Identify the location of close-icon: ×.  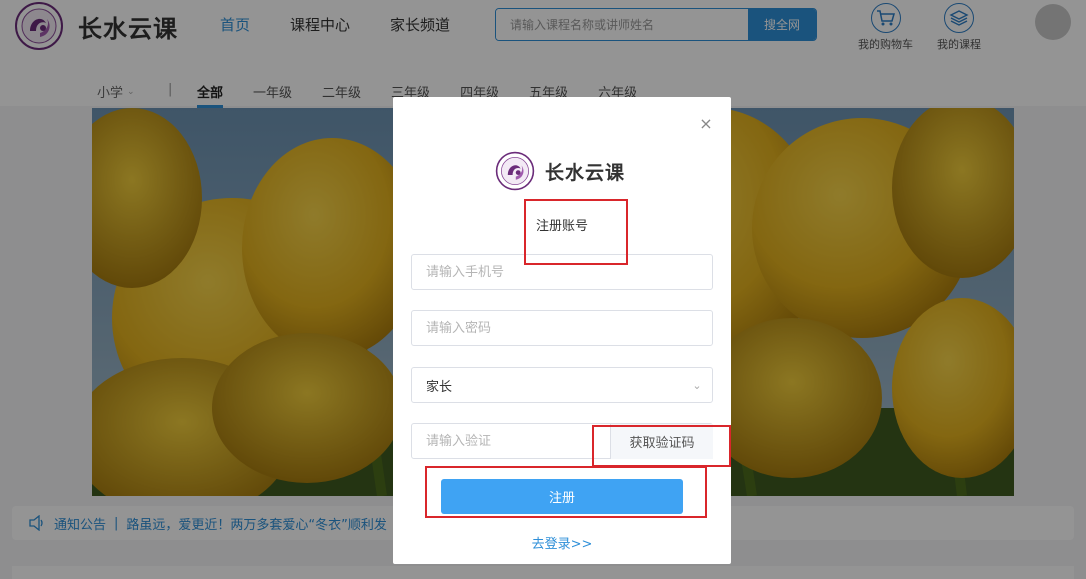
(706, 124).